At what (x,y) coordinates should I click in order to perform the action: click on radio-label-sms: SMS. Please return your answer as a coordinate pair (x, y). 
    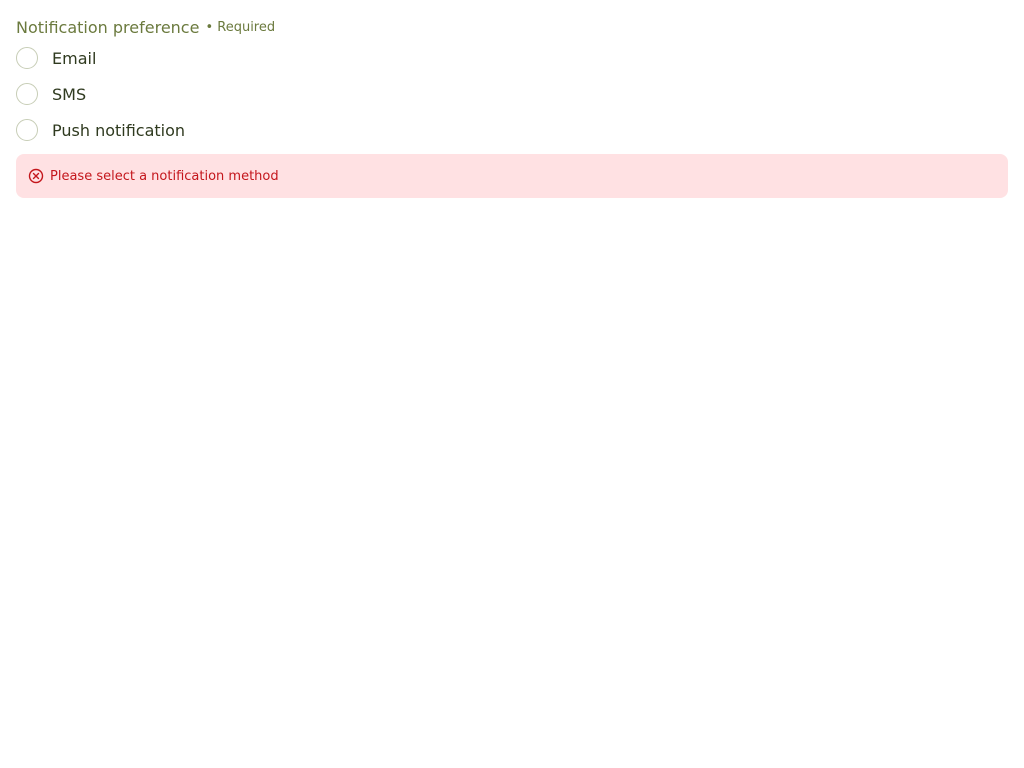
    Looking at the image, I should click on (69, 94).